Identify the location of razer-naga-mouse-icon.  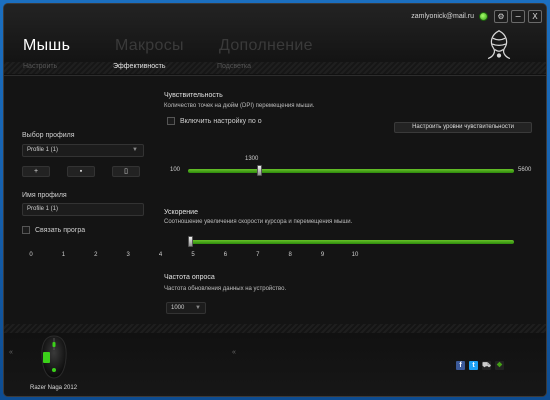
(54, 357).